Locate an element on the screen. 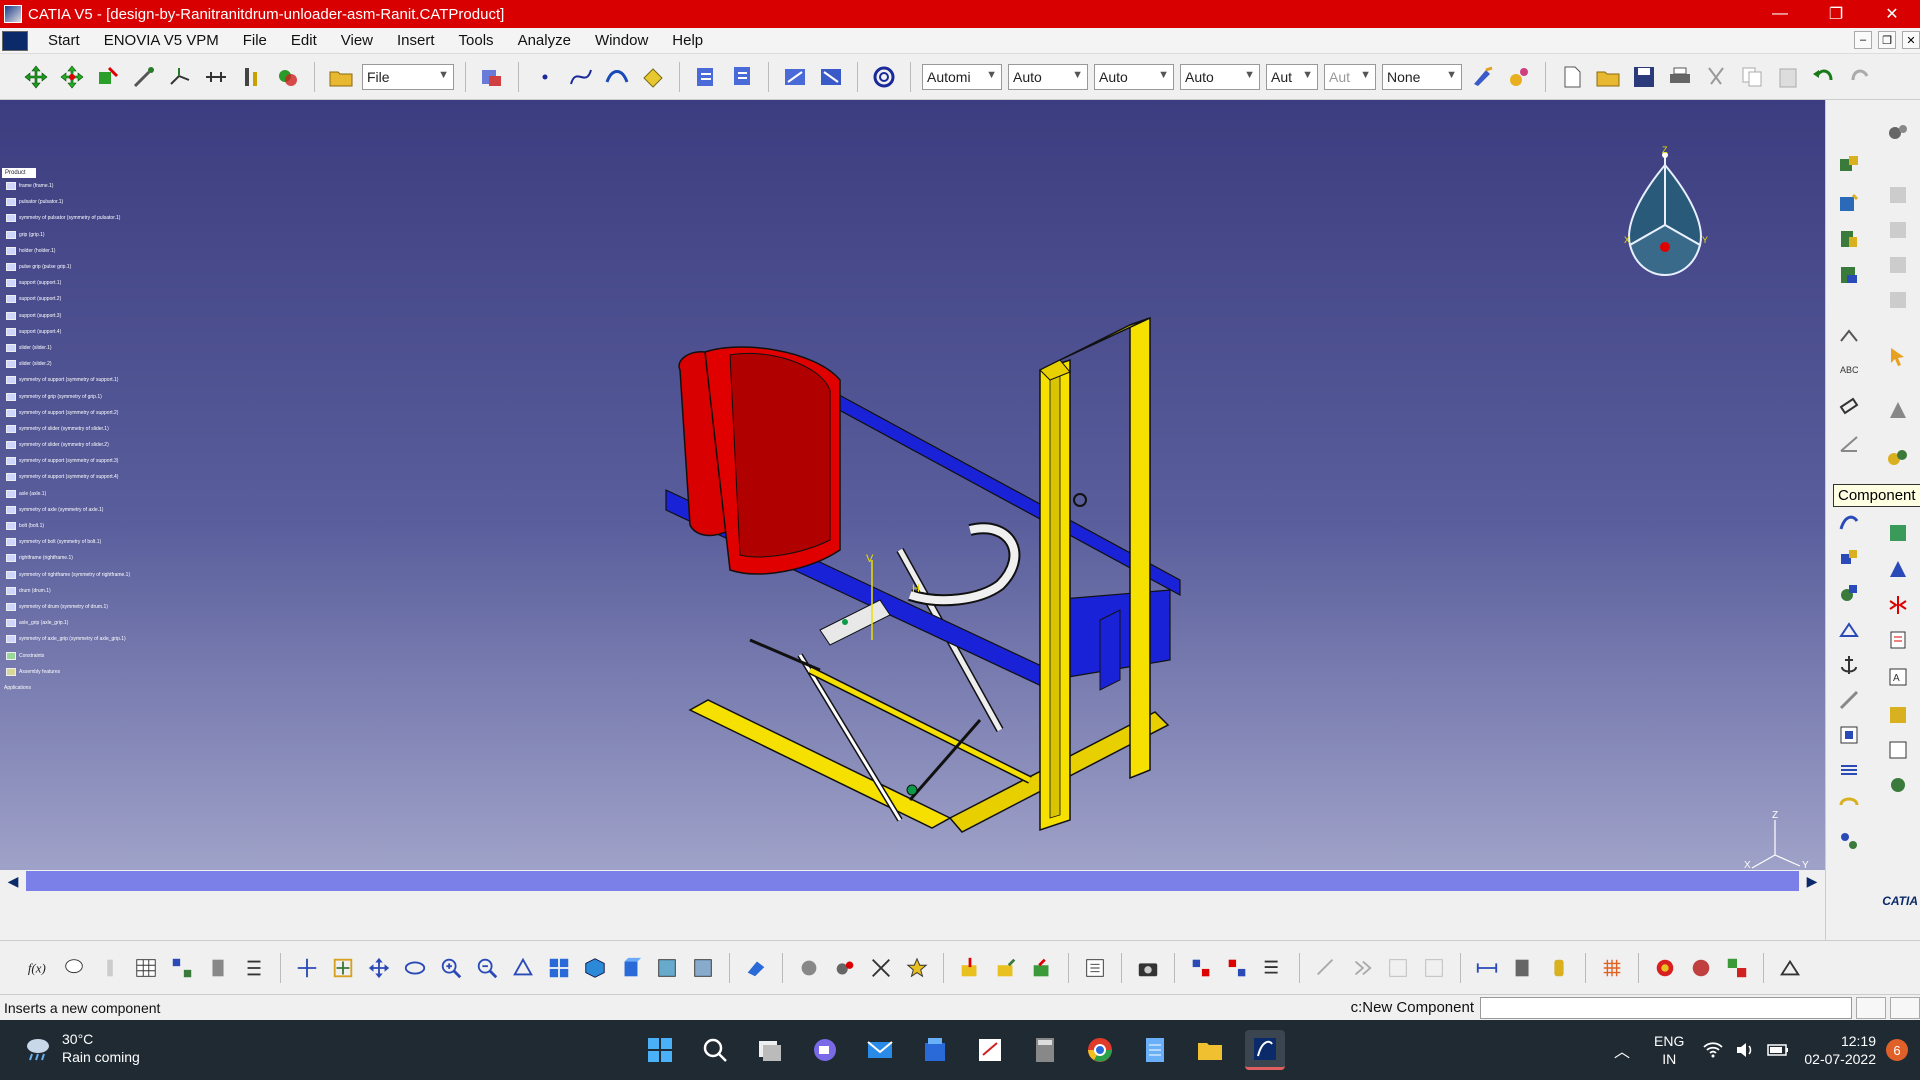  replace-component-icon is located at coordinates (1898, 300).